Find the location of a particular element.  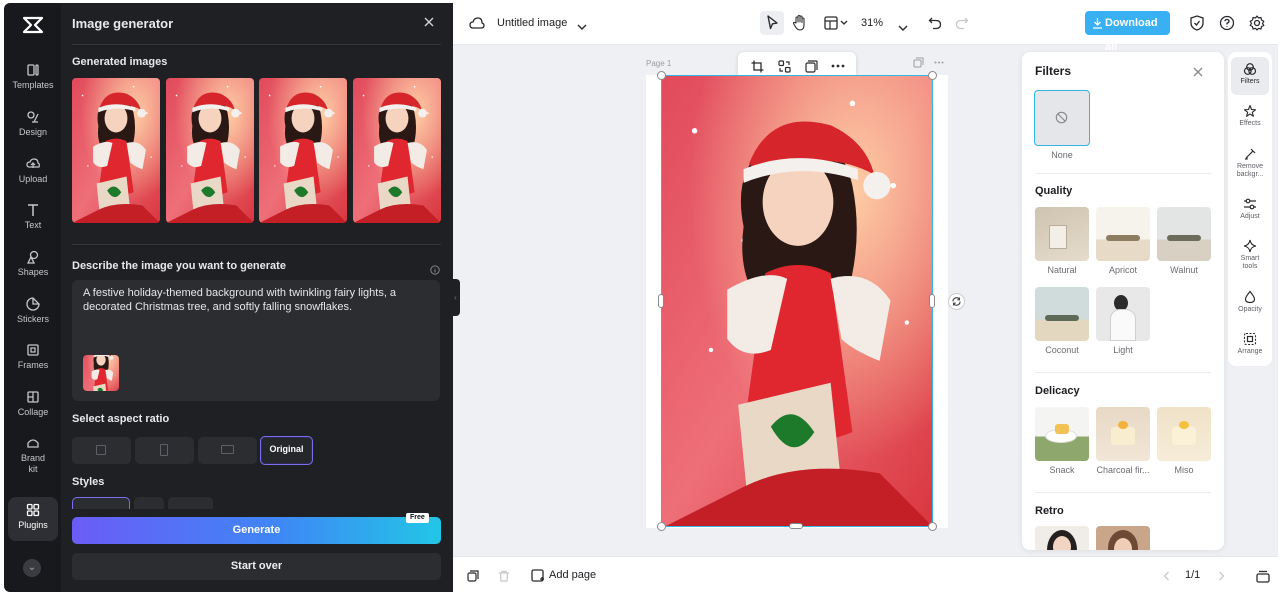

layout-icon is located at coordinates (837, 25).